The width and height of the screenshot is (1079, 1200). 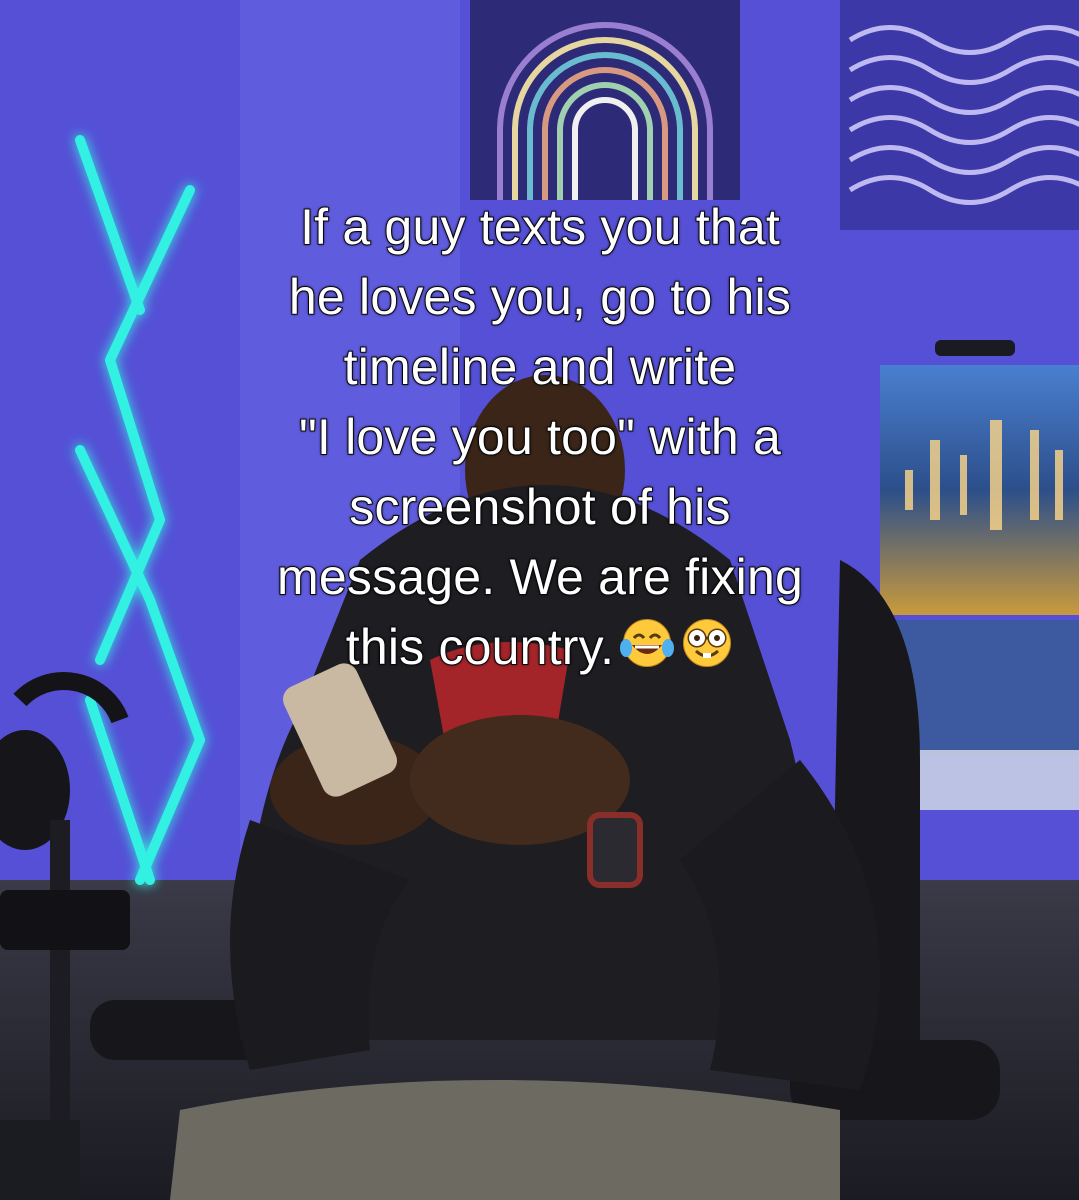 I want to click on caption-line-3: timeline and write, so click(x=540, y=367).